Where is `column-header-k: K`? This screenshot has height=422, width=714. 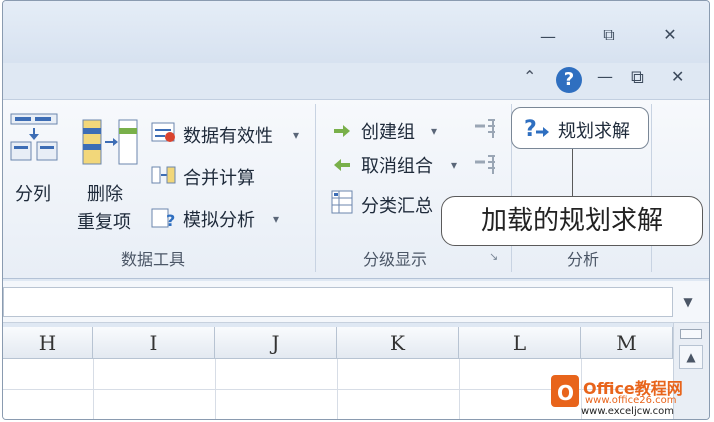
column-header-k: K is located at coordinates (398, 343).